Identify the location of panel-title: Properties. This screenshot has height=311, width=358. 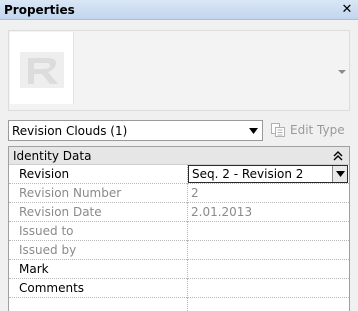
(39, 10).